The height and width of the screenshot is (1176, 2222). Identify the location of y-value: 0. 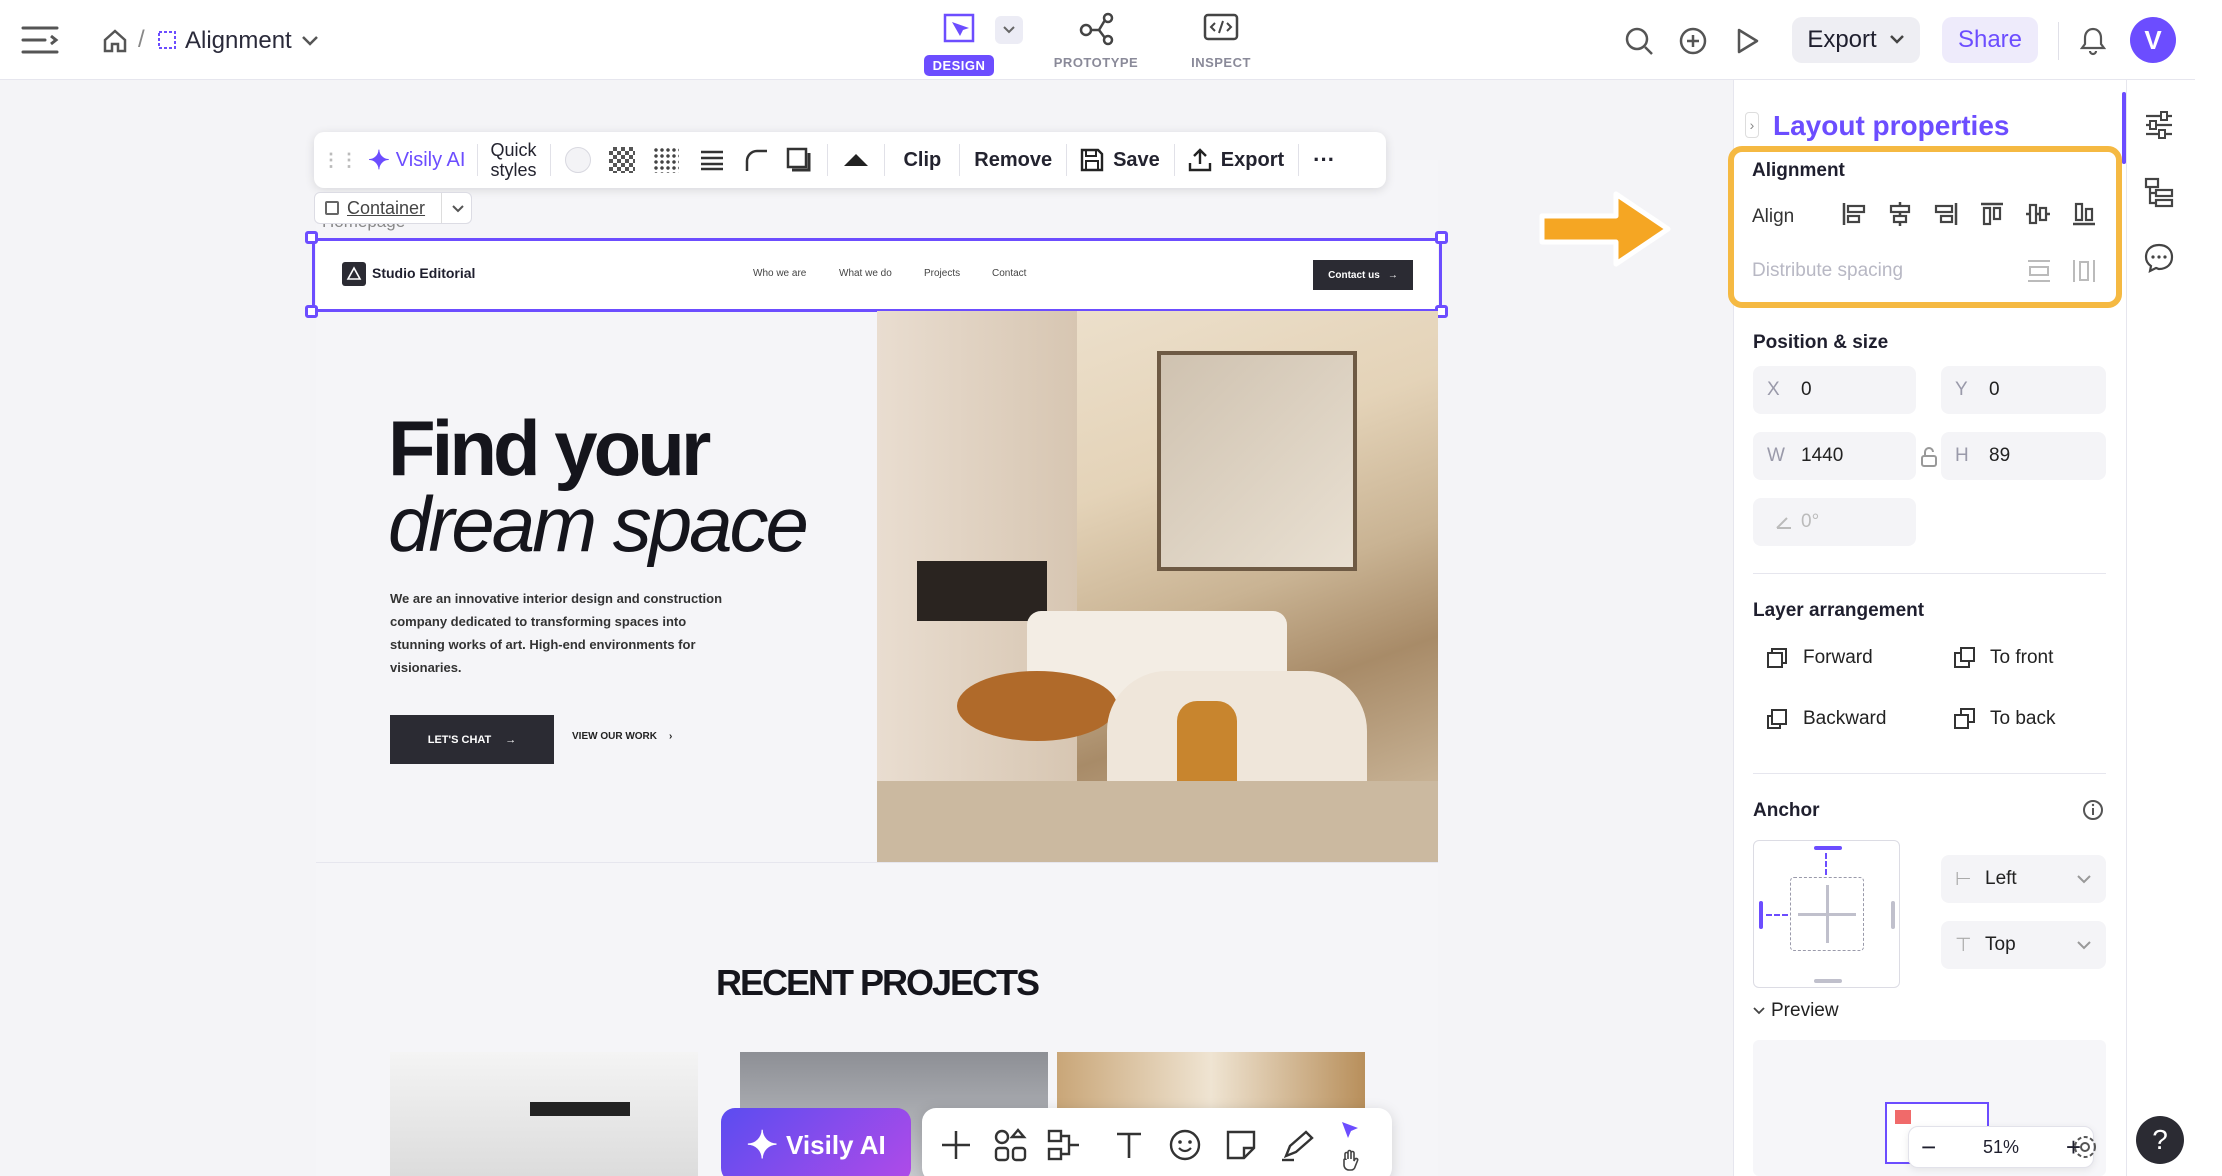
(1994, 389).